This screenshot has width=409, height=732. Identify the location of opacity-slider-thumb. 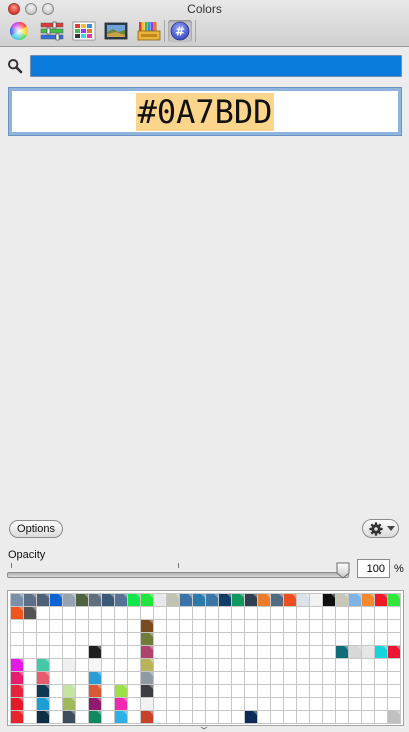
(343, 570).